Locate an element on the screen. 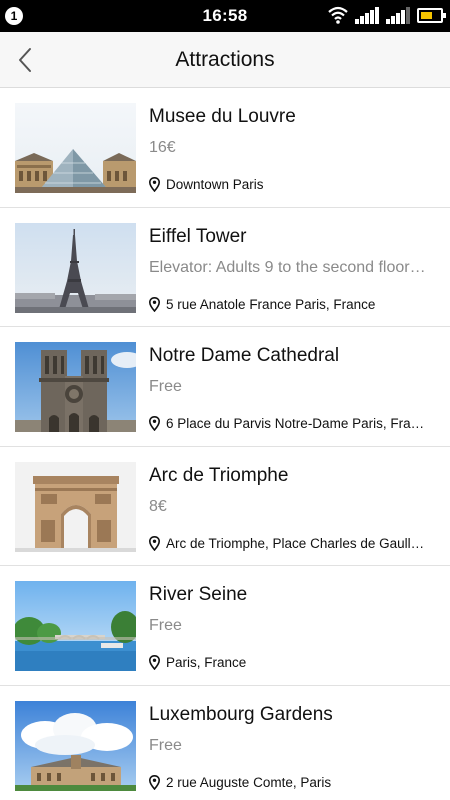  attraction-location: 2 rue Auguste Comte, Paris is located at coordinates (294, 783).